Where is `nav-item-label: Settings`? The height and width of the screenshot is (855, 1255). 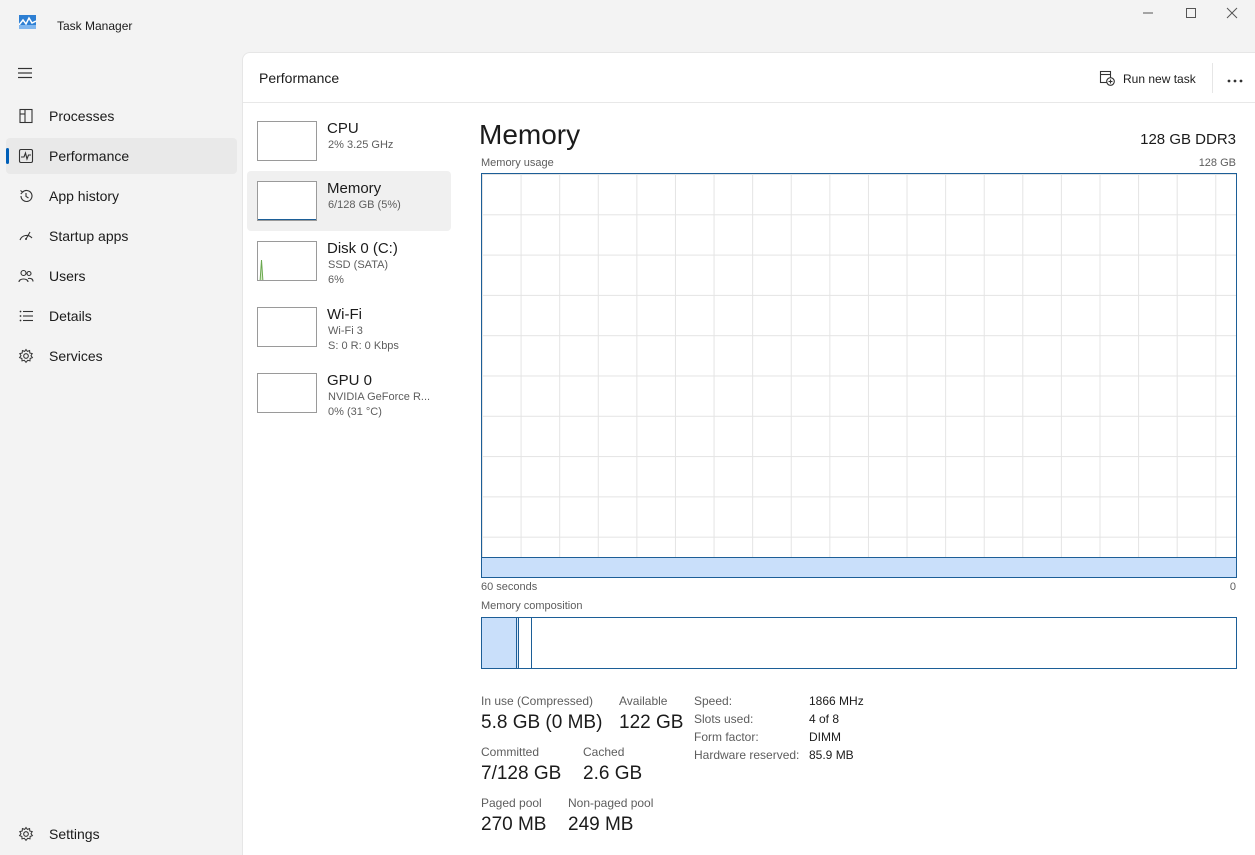
nav-item-label: Settings is located at coordinates (74, 834).